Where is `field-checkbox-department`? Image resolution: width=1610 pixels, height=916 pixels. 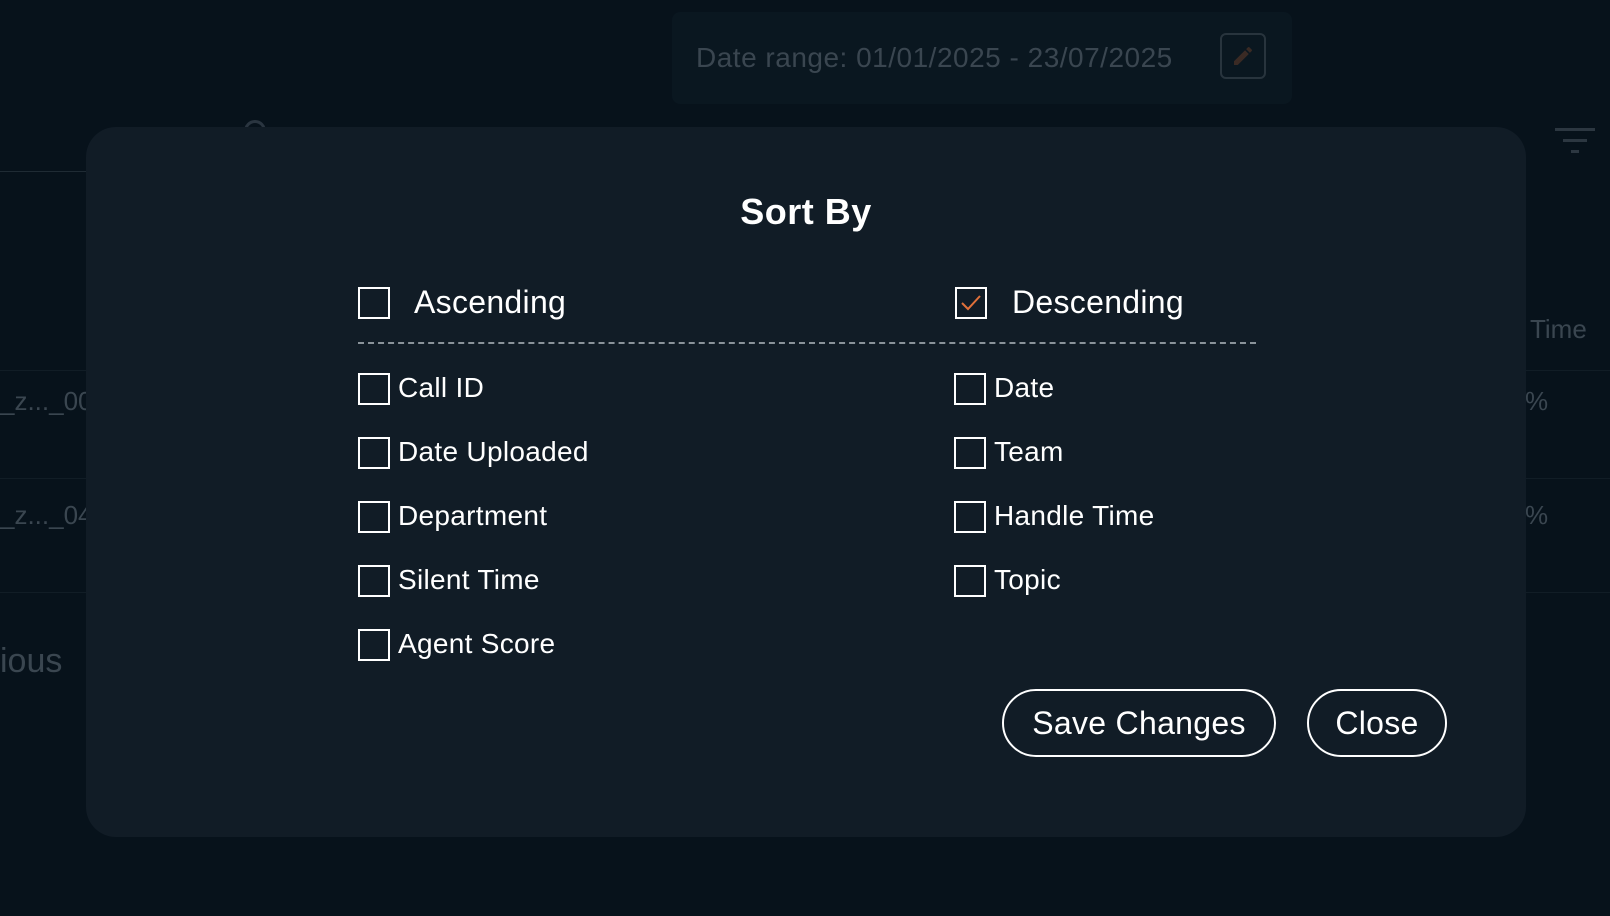
field-checkbox-department is located at coordinates (374, 517).